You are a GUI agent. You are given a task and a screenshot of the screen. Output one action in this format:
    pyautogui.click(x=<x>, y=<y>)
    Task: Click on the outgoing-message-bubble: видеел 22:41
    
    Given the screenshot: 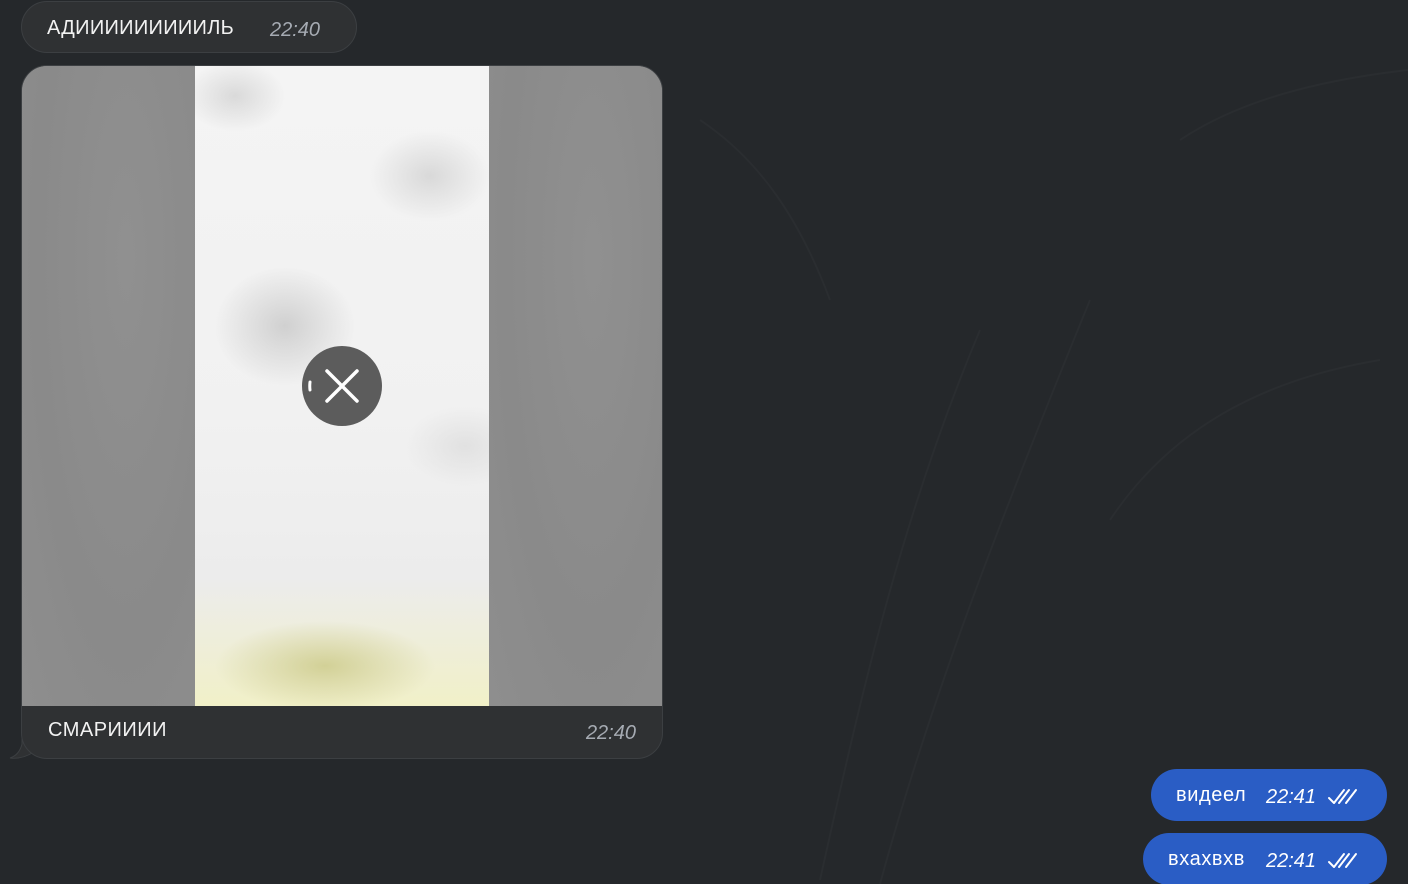 What is the action you would take?
    pyautogui.click(x=1269, y=795)
    